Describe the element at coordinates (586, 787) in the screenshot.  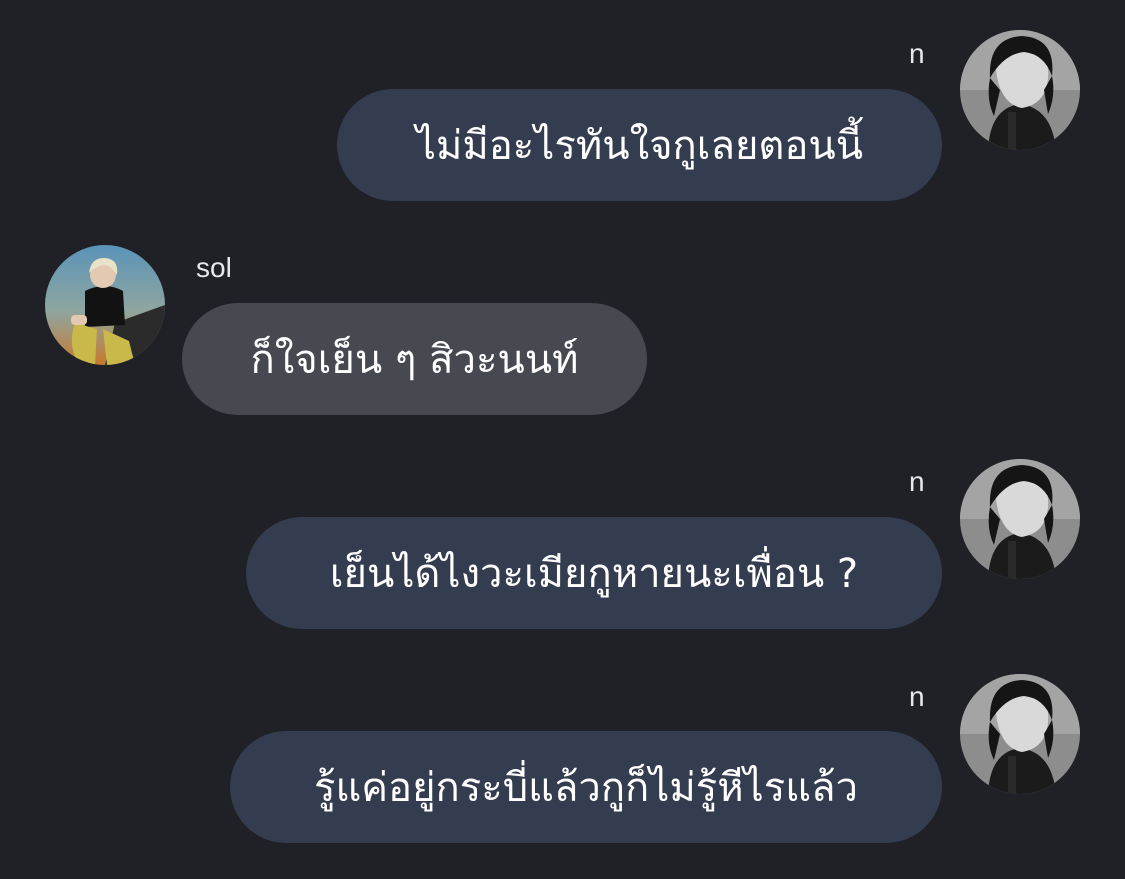
I see `message-bubble: รู้แค่อยู่กระบี่แล้วกูก็ไม่รู้หีไรแล้ว` at that location.